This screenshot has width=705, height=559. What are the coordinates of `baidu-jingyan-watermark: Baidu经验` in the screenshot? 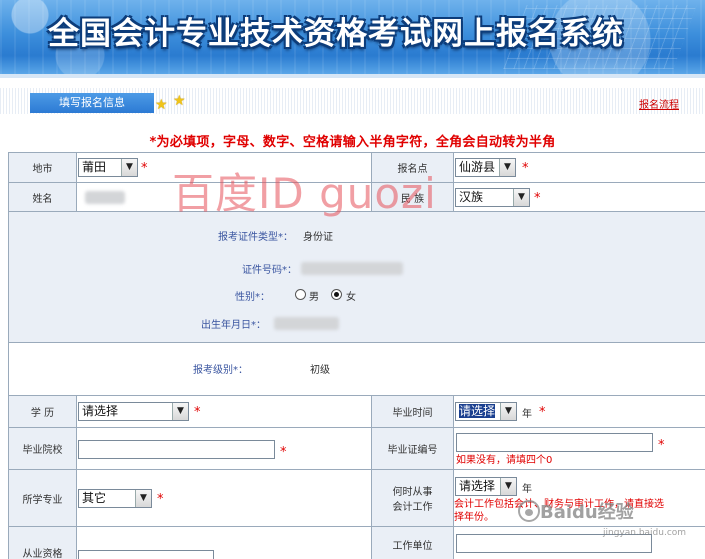 It's located at (587, 512).